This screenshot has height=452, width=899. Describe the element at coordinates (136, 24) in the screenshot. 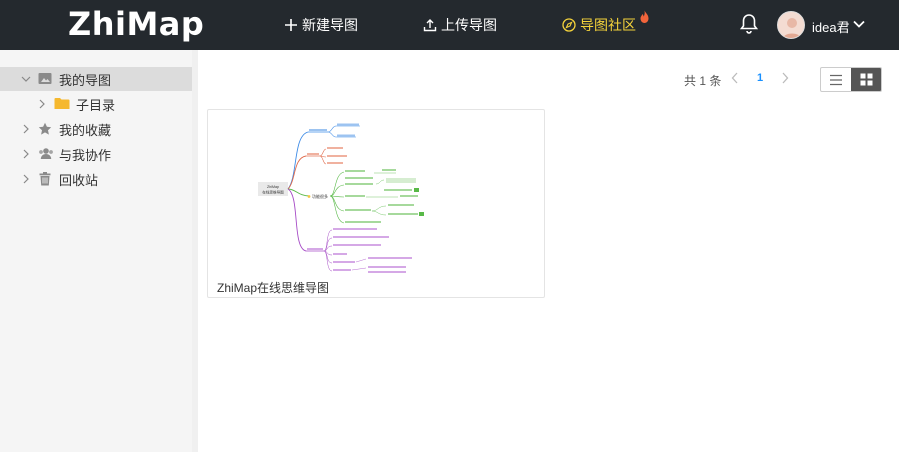

I see `app-logo: ZhiMap` at that location.